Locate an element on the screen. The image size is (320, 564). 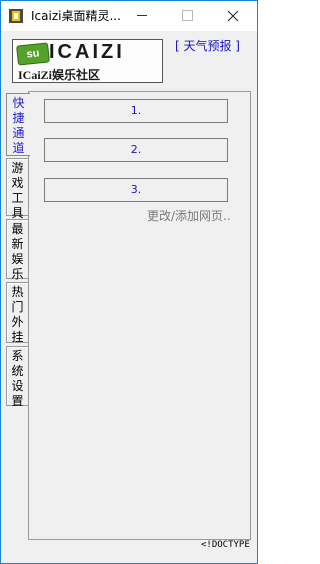
tab-quick-access: 快捷通道 is located at coordinates (18, 124).